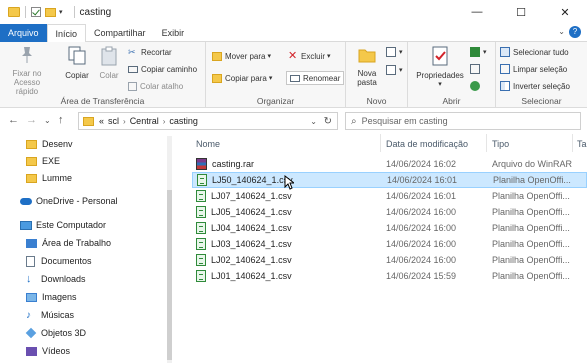 The height and width of the screenshot is (363, 587). I want to click on rename-button: Renomear, so click(315, 78).